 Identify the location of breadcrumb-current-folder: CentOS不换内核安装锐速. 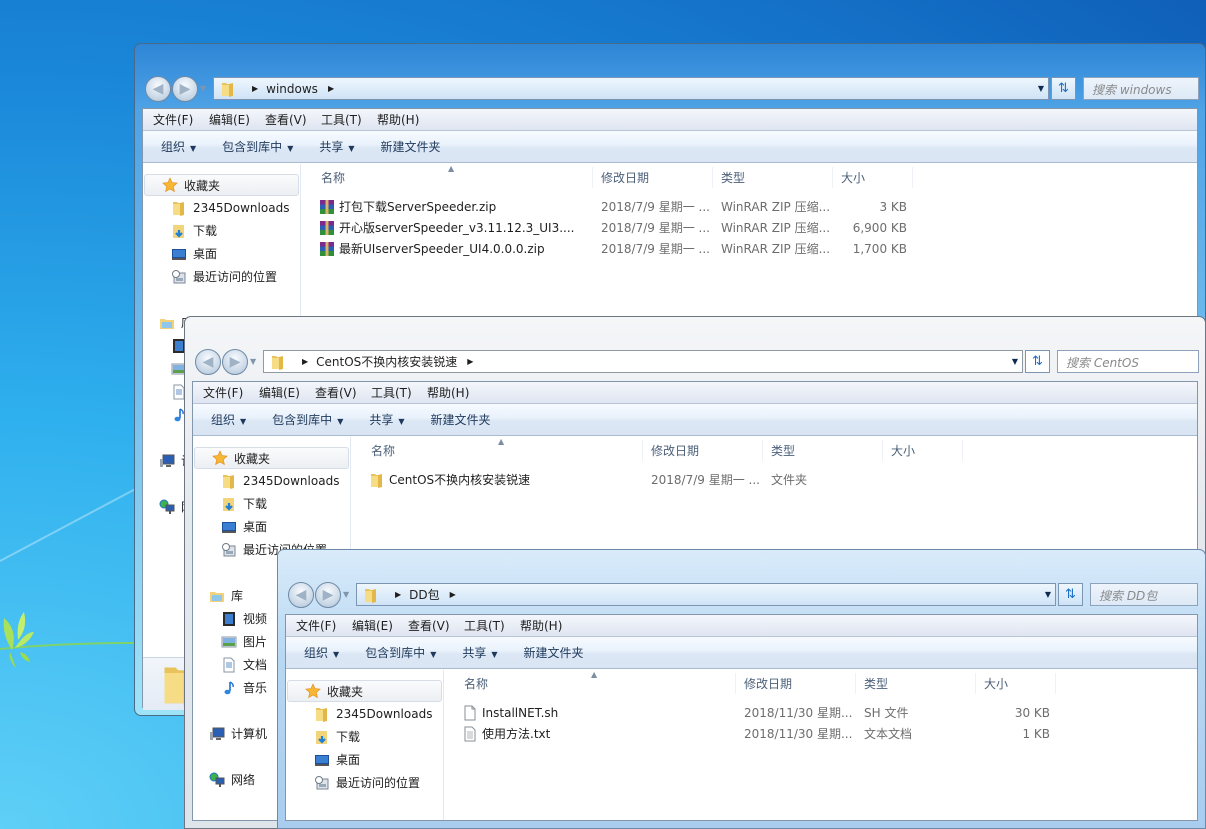
(386, 361).